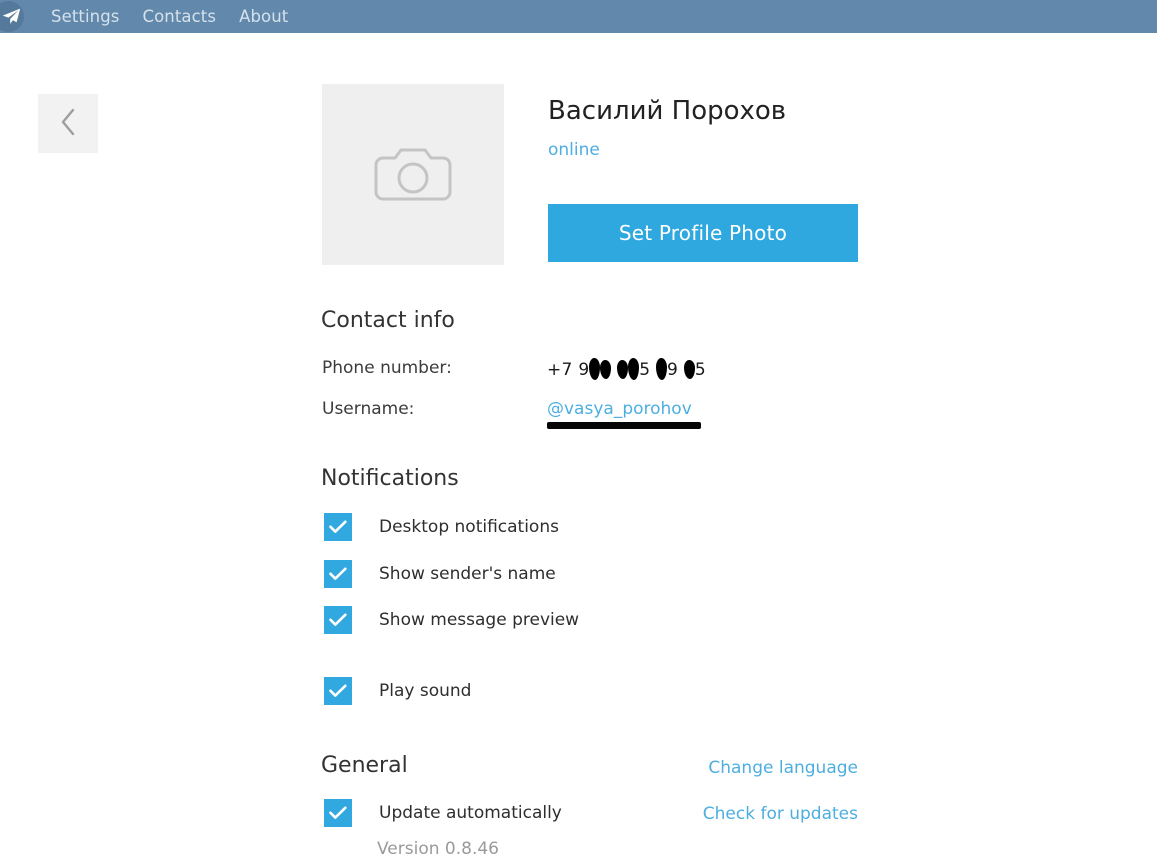 Image resolution: width=1157 pixels, height=867 pixels. I want to click on phone-number-text: 9, so click(675, 370).